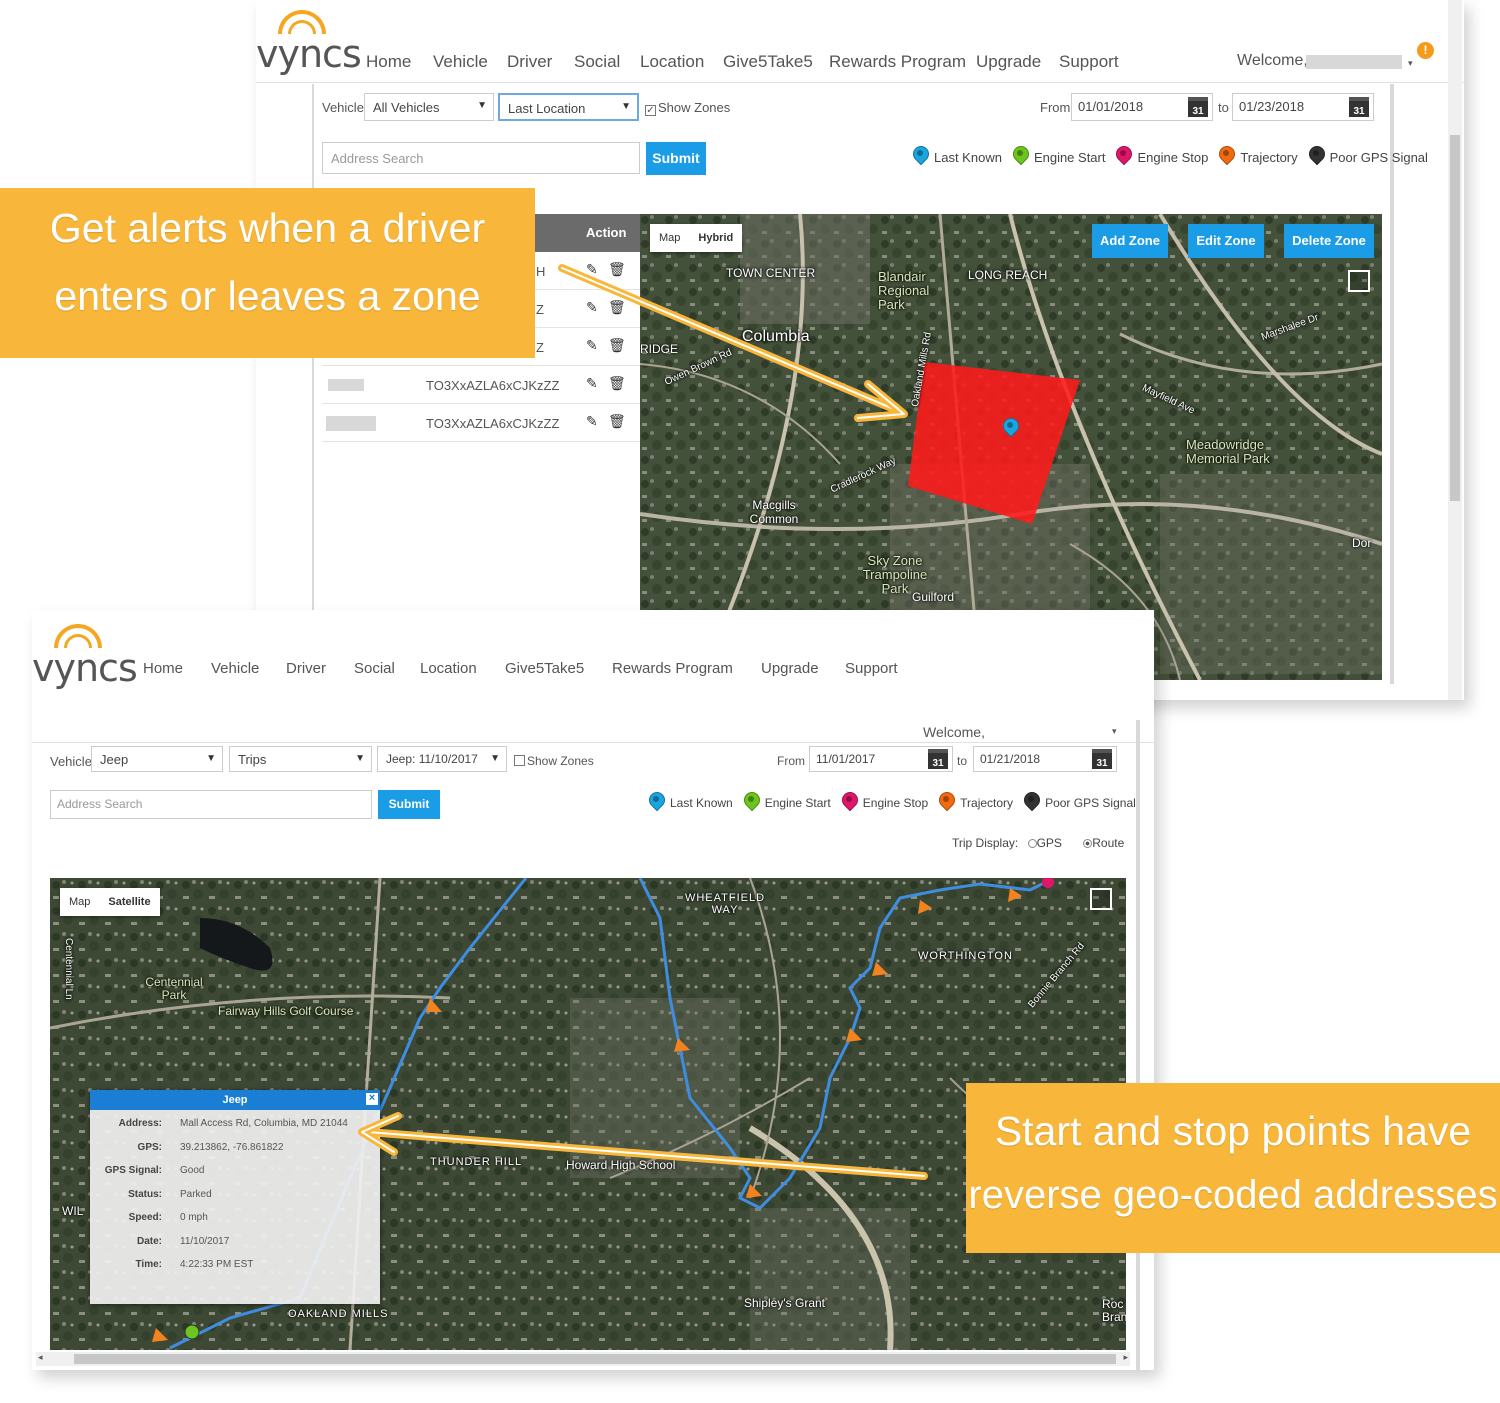 The image size is (1500, 1403). I want to click on show-zones-toggle: ✓ Show Zones, so click(687, 108).